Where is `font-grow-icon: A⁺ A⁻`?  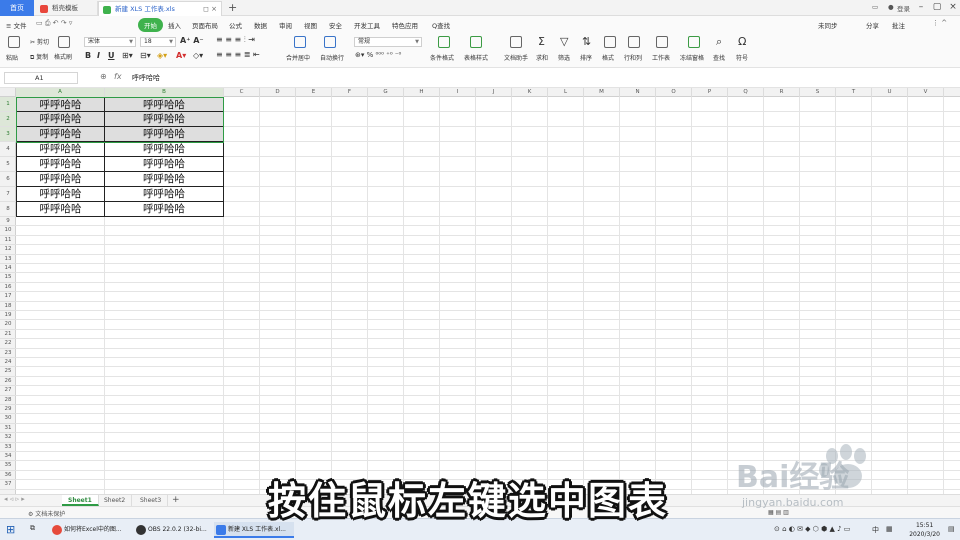
font-grow-icon: A⁺ A⁻ is located at coordinates (192, 40).